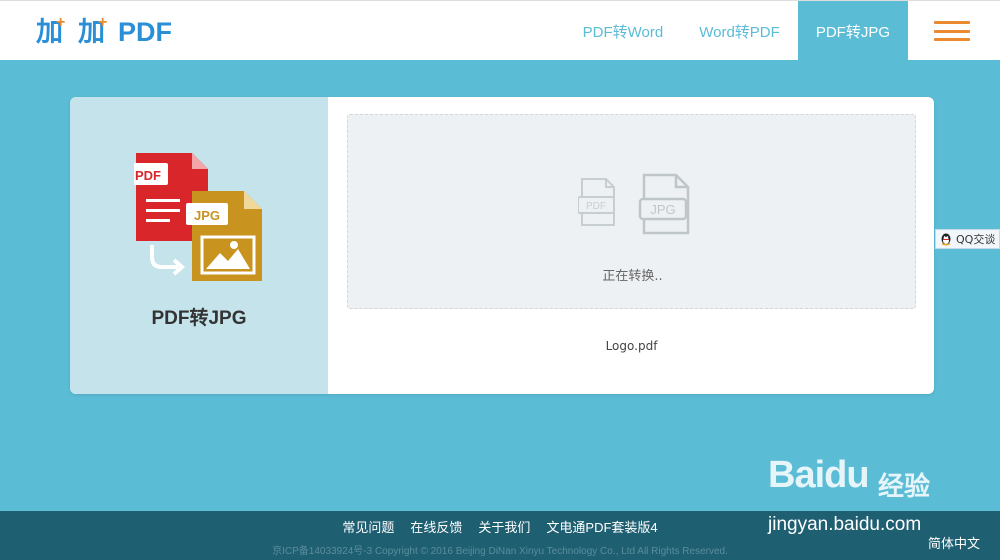 The image size is (1000, 560). What do you see at coordinates (739, 31) in the screenshot?
I see `nav-word-to-pdf: Word转PDF` at bounding box center [739, 31].